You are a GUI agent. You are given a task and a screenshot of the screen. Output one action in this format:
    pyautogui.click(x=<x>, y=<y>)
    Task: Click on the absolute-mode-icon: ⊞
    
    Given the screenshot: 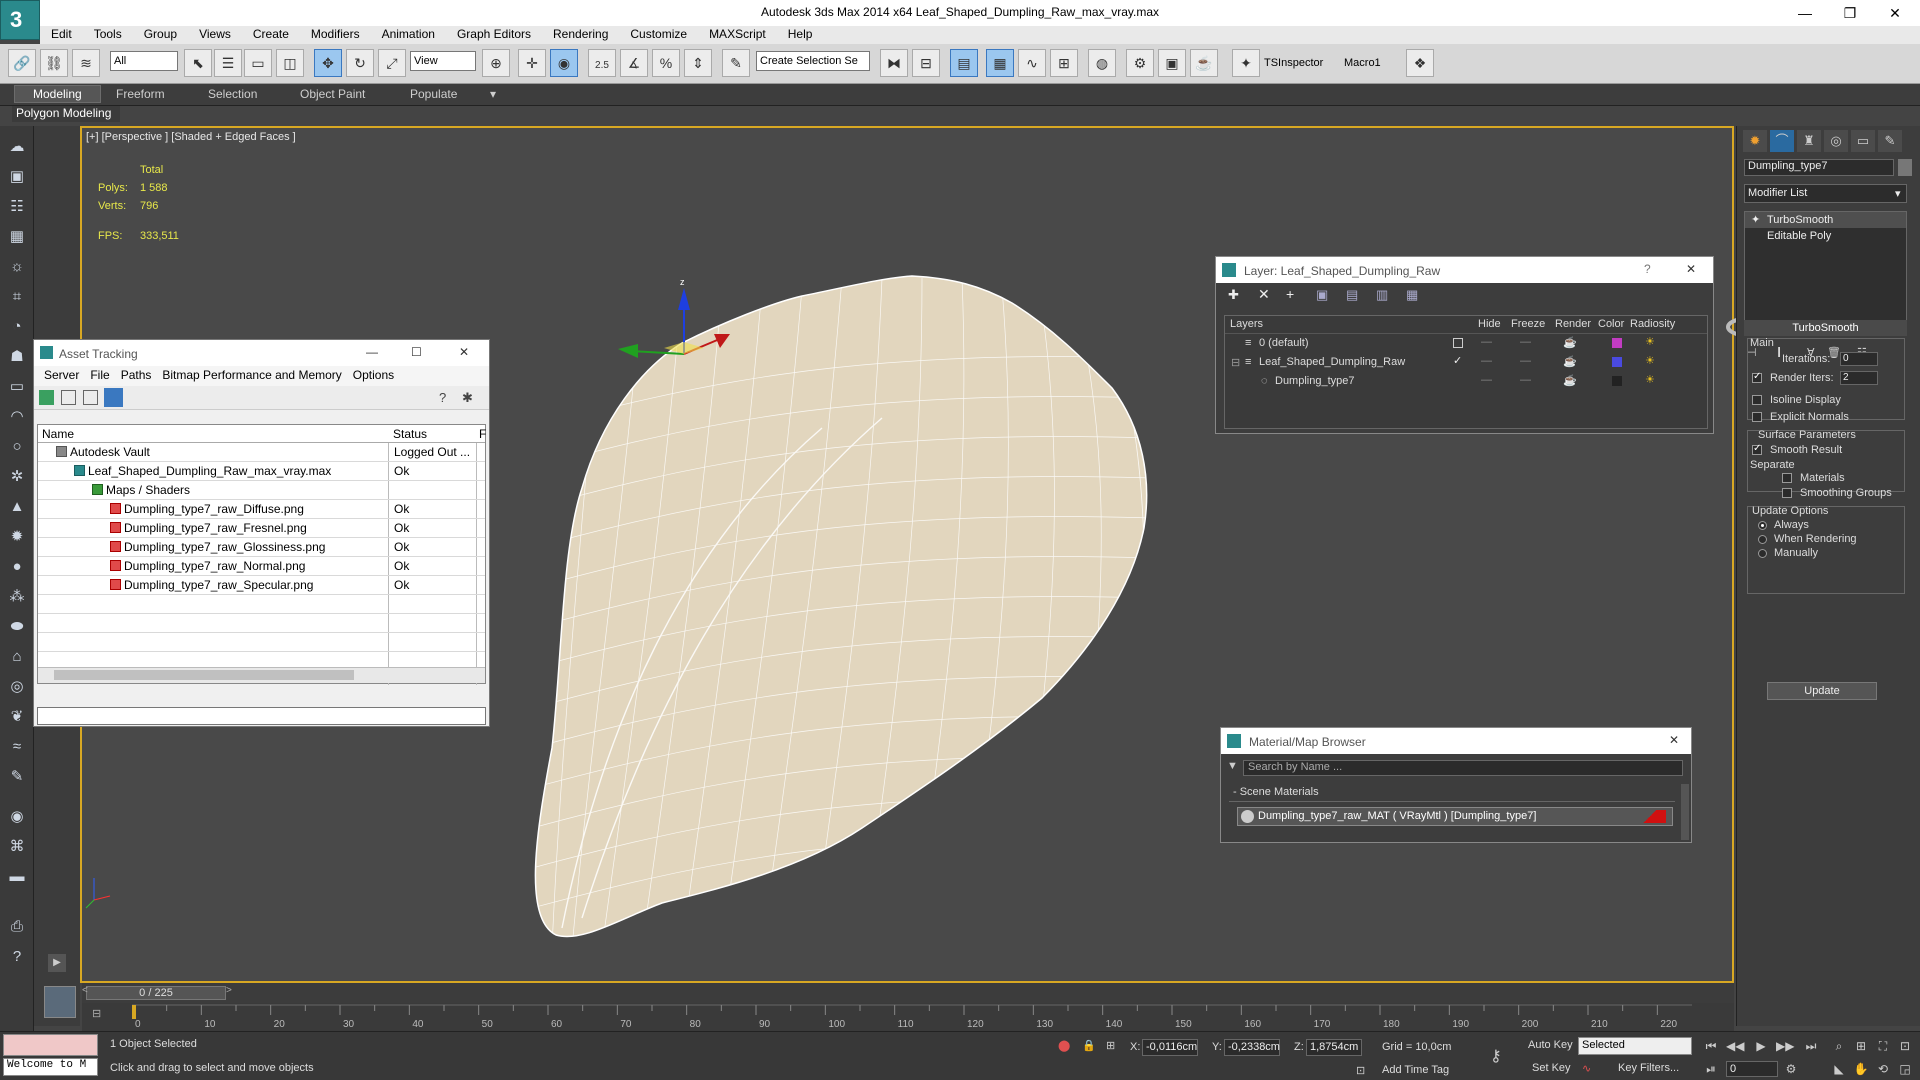 What is the action you would take?
    pyautogui.click(x=1110, y=1045)
    